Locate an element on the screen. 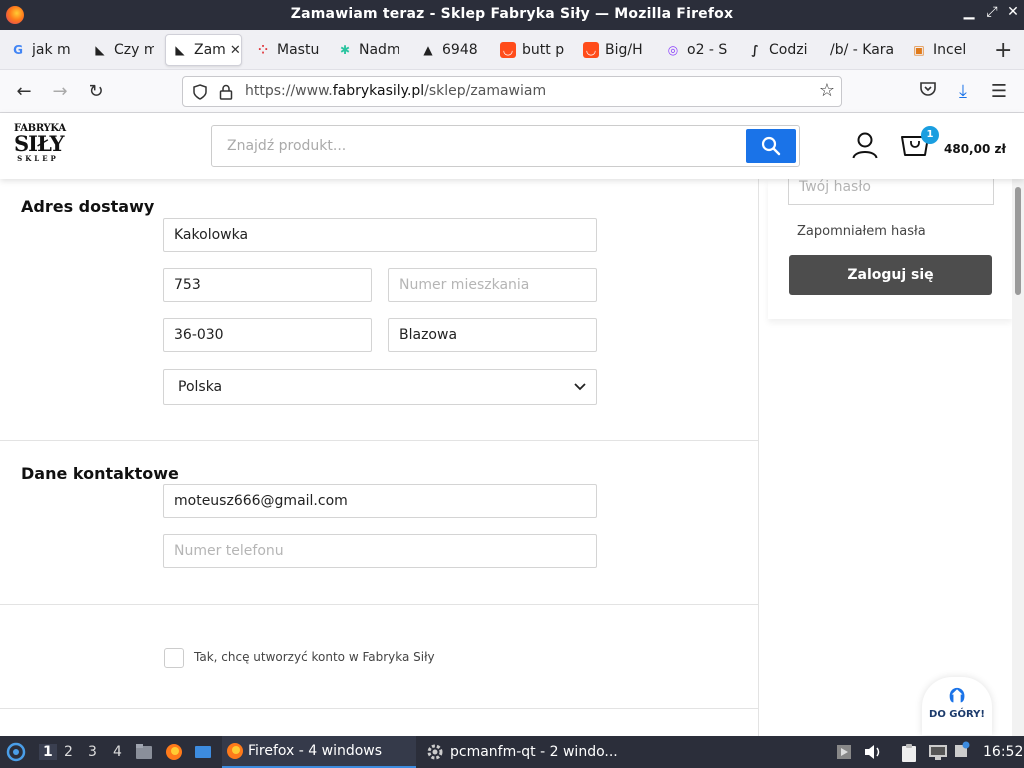 This screenshot has width=1024, height=768. workspace-1: 1 is located at coordinates (48, 752).